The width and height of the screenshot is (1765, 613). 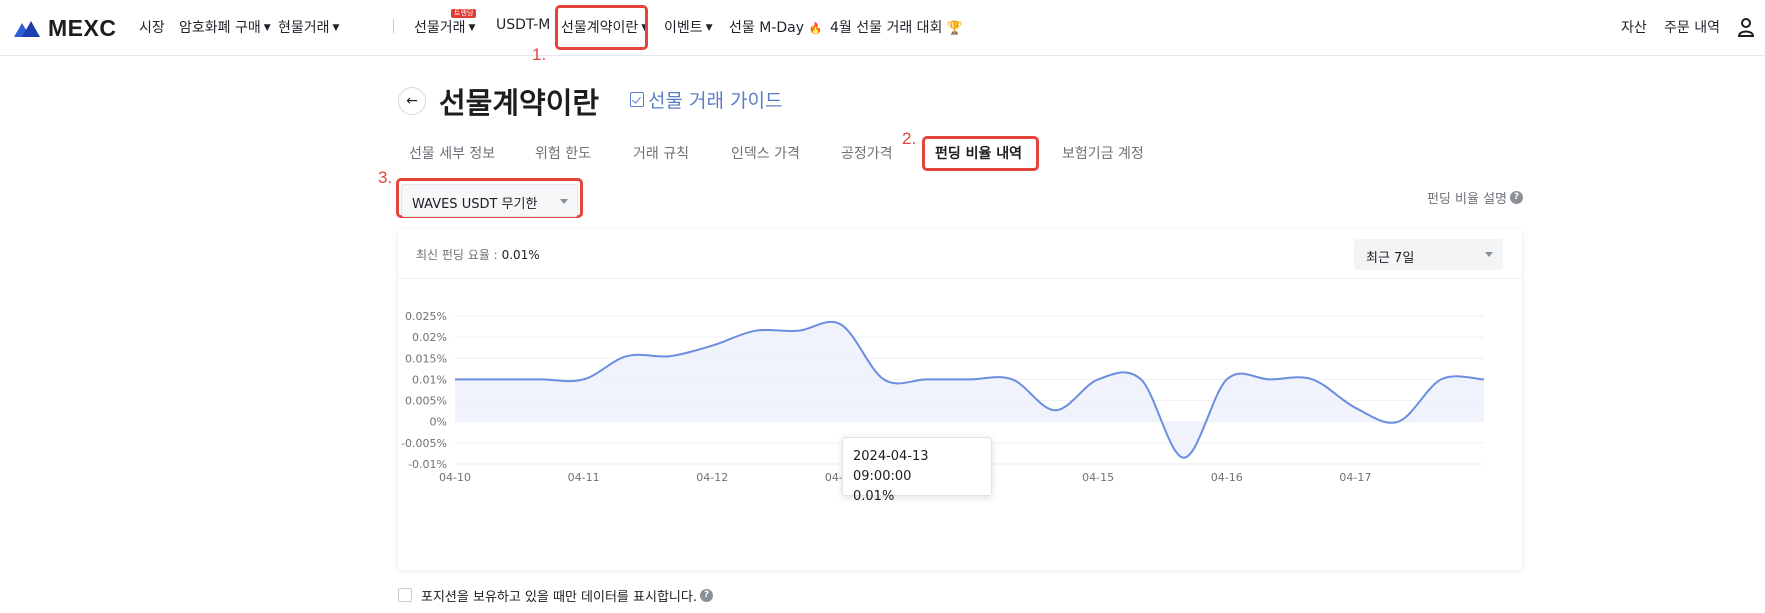 I want to click on y-tick-label: 0.005%, so click(x=426, y=401).